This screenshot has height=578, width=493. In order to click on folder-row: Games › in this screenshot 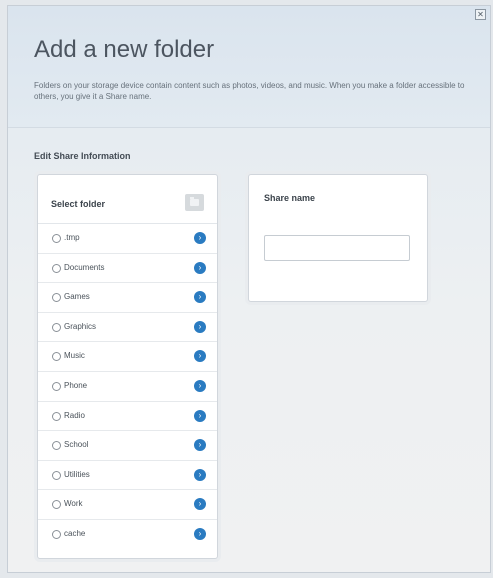, I will do `click(127, 298)`.